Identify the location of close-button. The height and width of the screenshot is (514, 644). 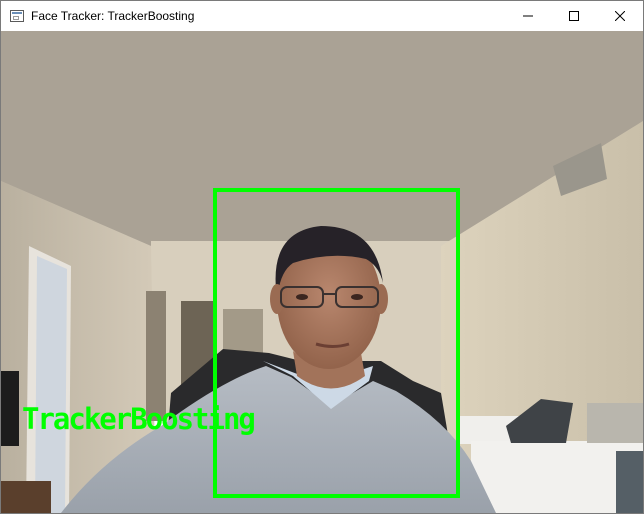
(620, 16).